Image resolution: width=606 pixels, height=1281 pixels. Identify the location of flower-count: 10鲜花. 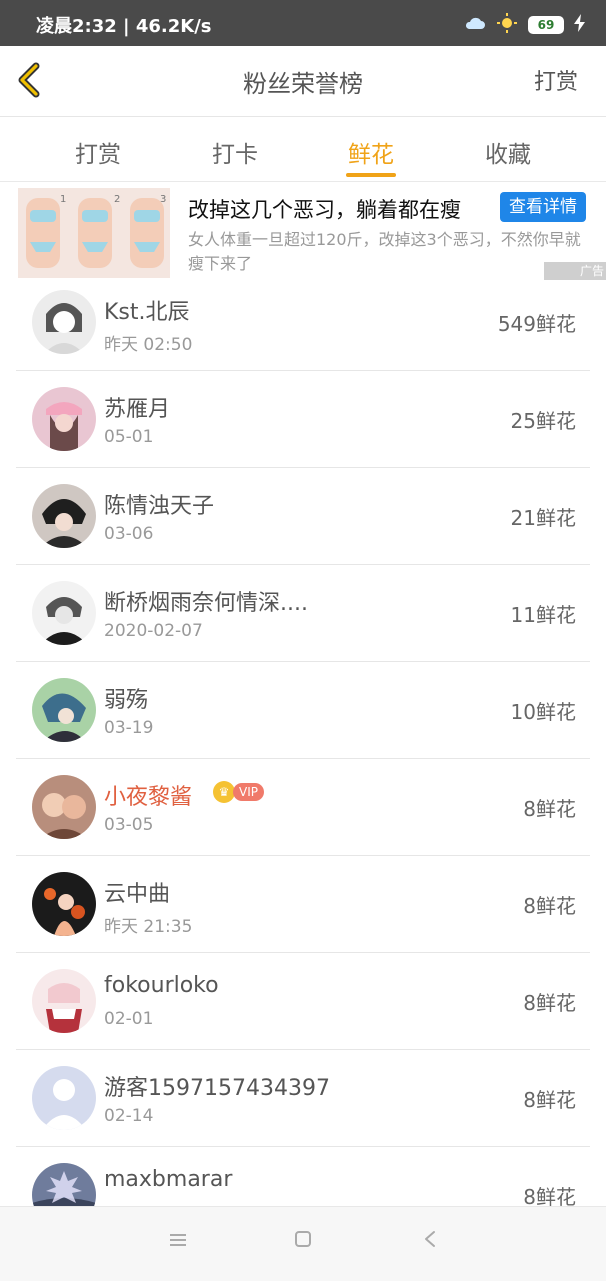
(543, 712).